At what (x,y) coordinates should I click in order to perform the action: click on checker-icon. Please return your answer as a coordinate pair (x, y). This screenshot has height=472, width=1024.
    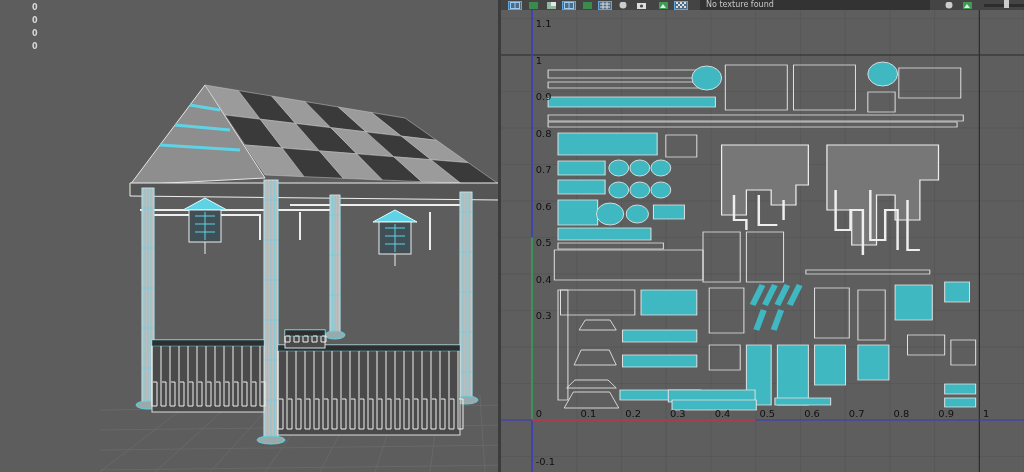
    Looking at the image, I should click on (681, 5).